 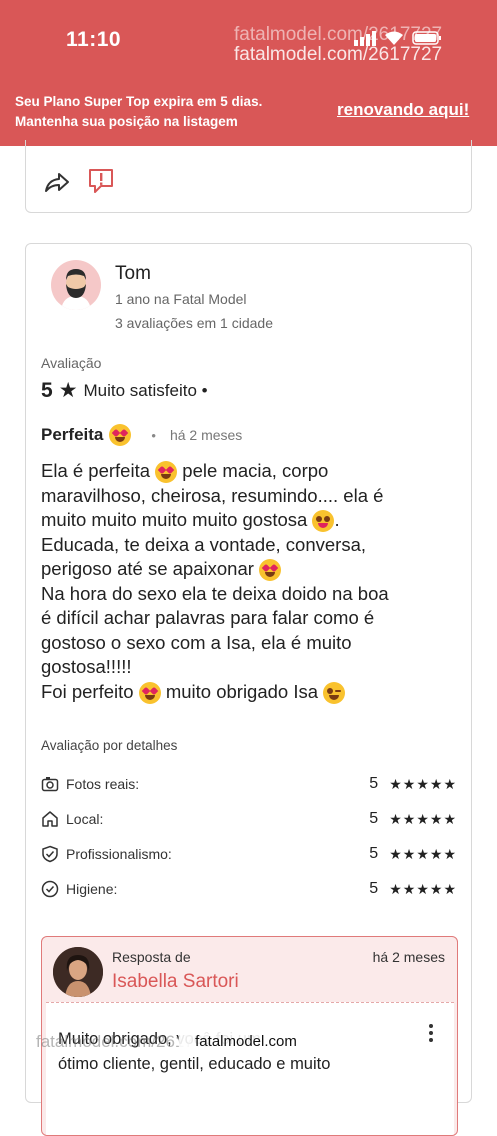 What do you see at coordinates (126, 121) in the screenshot?
I see `plan-expiry-line2: Mantenha sua posição na listagem` at bounding box center [126, 121].